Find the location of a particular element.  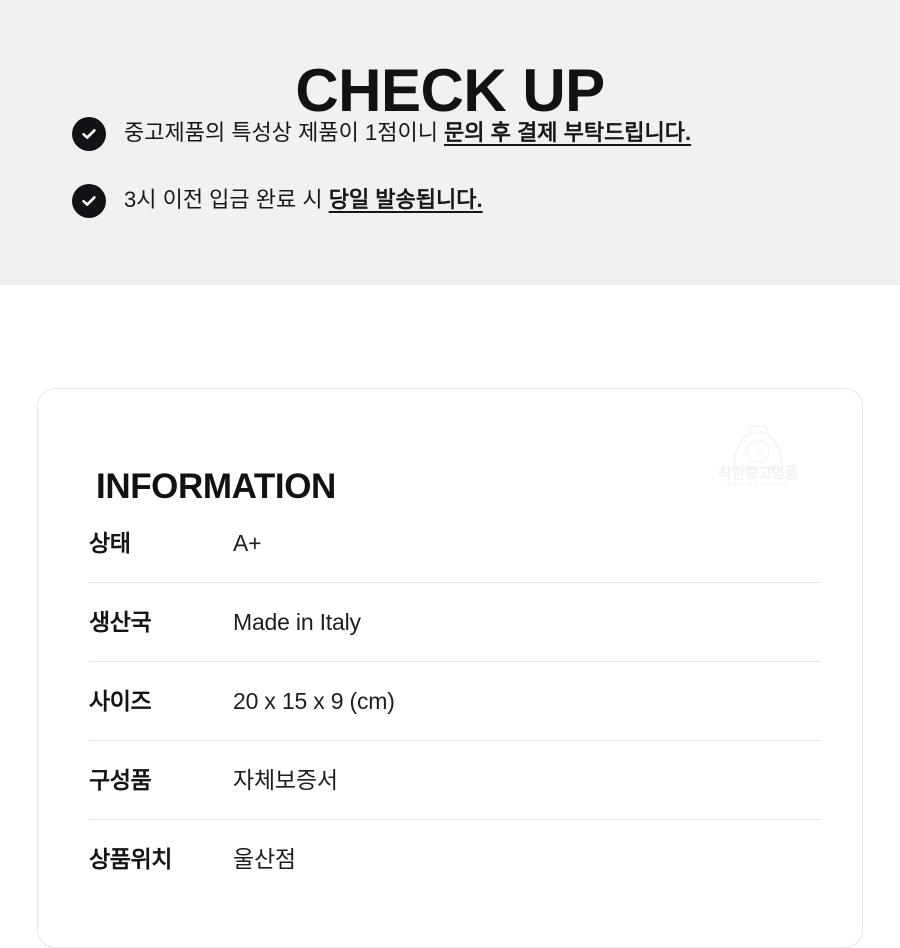

table-row-value: Made in Italy is located at coordinates (297, 622).